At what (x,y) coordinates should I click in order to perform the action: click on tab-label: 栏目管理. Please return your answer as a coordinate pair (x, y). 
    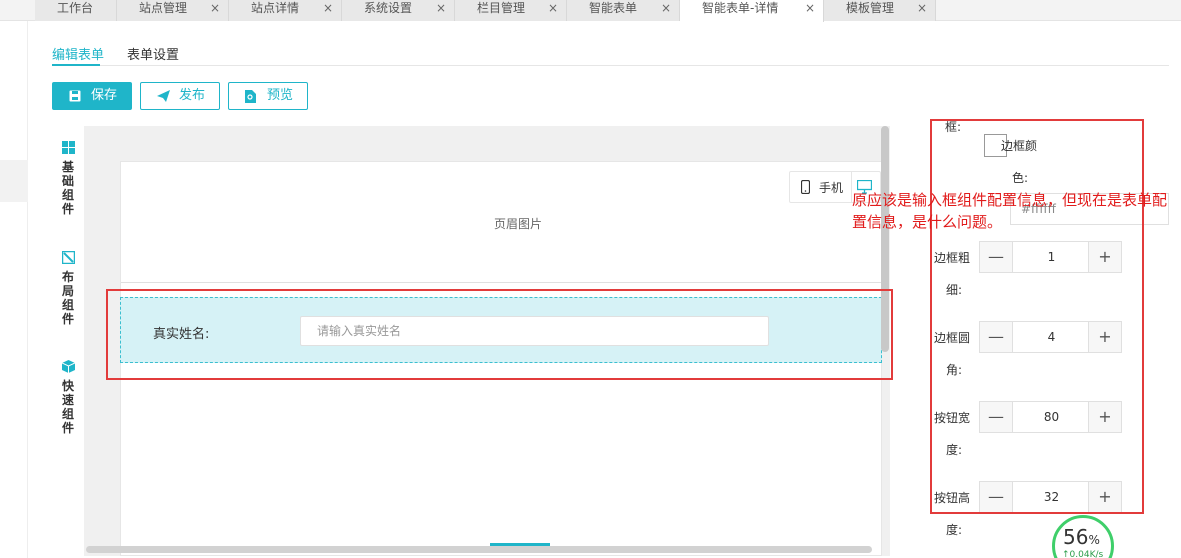
    Looking at the image, I should click on (501, 8).